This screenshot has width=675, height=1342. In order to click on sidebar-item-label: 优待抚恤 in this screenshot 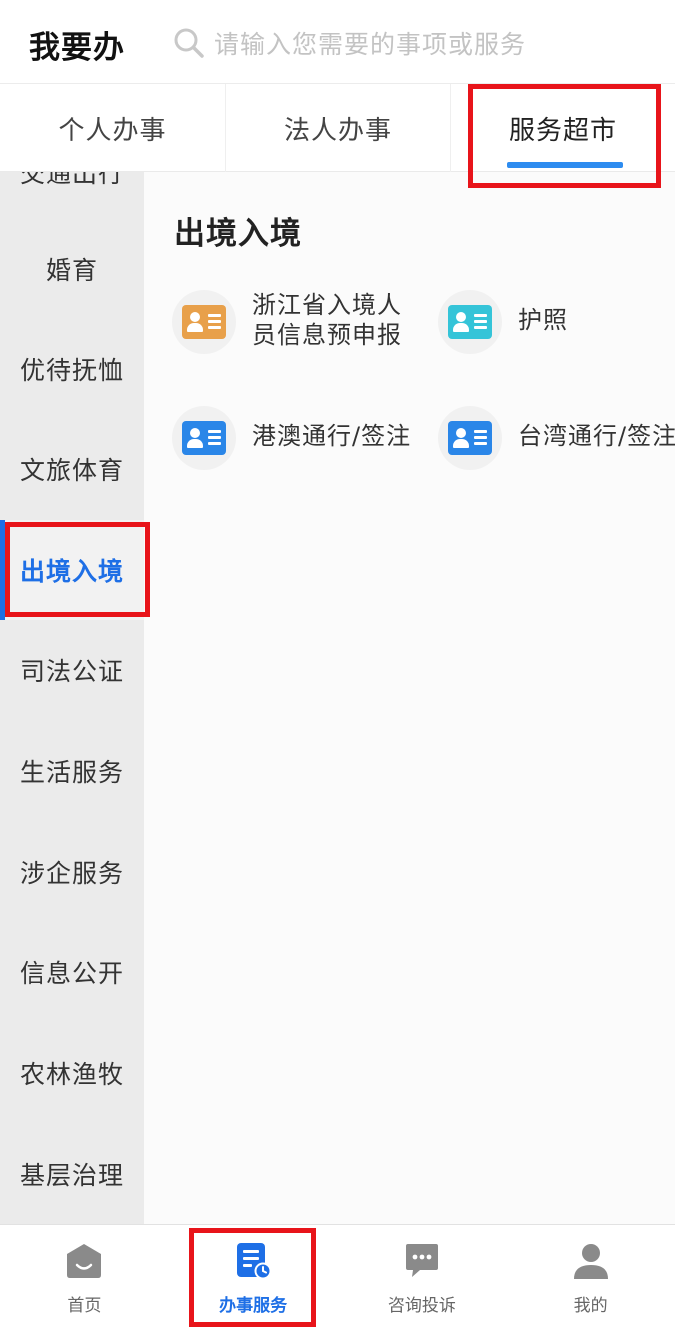, I will do `click(71, 370)`.